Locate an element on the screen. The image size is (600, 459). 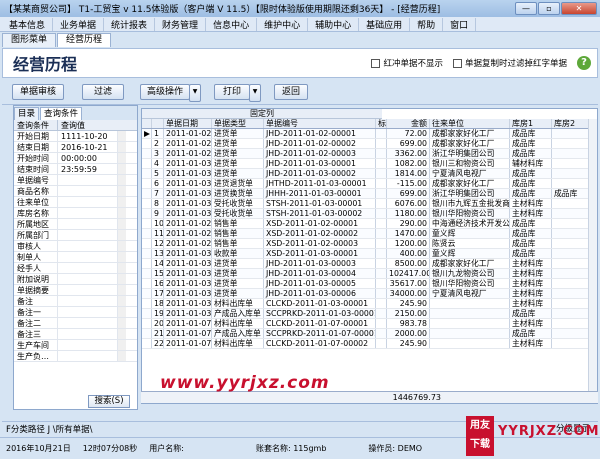
filter-button: 过滤 is located at coordinates (103, 92).